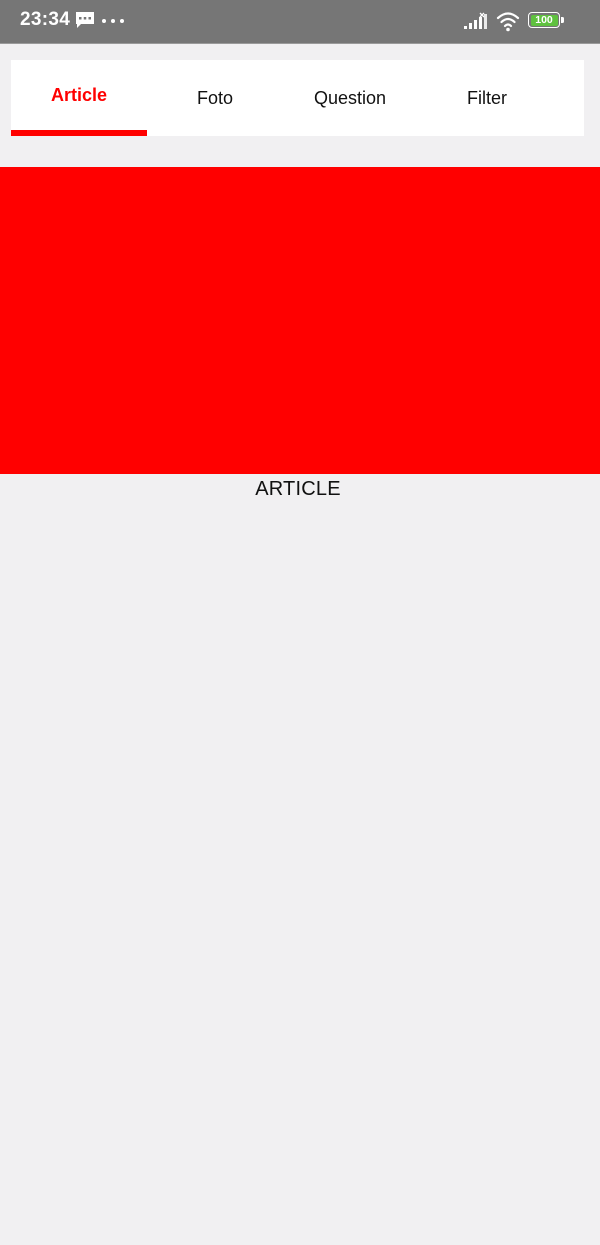  What do you see at coordinates (113, 21) in the screenshot?
I see `more-dots-icon` at bounding box center [113, 21].